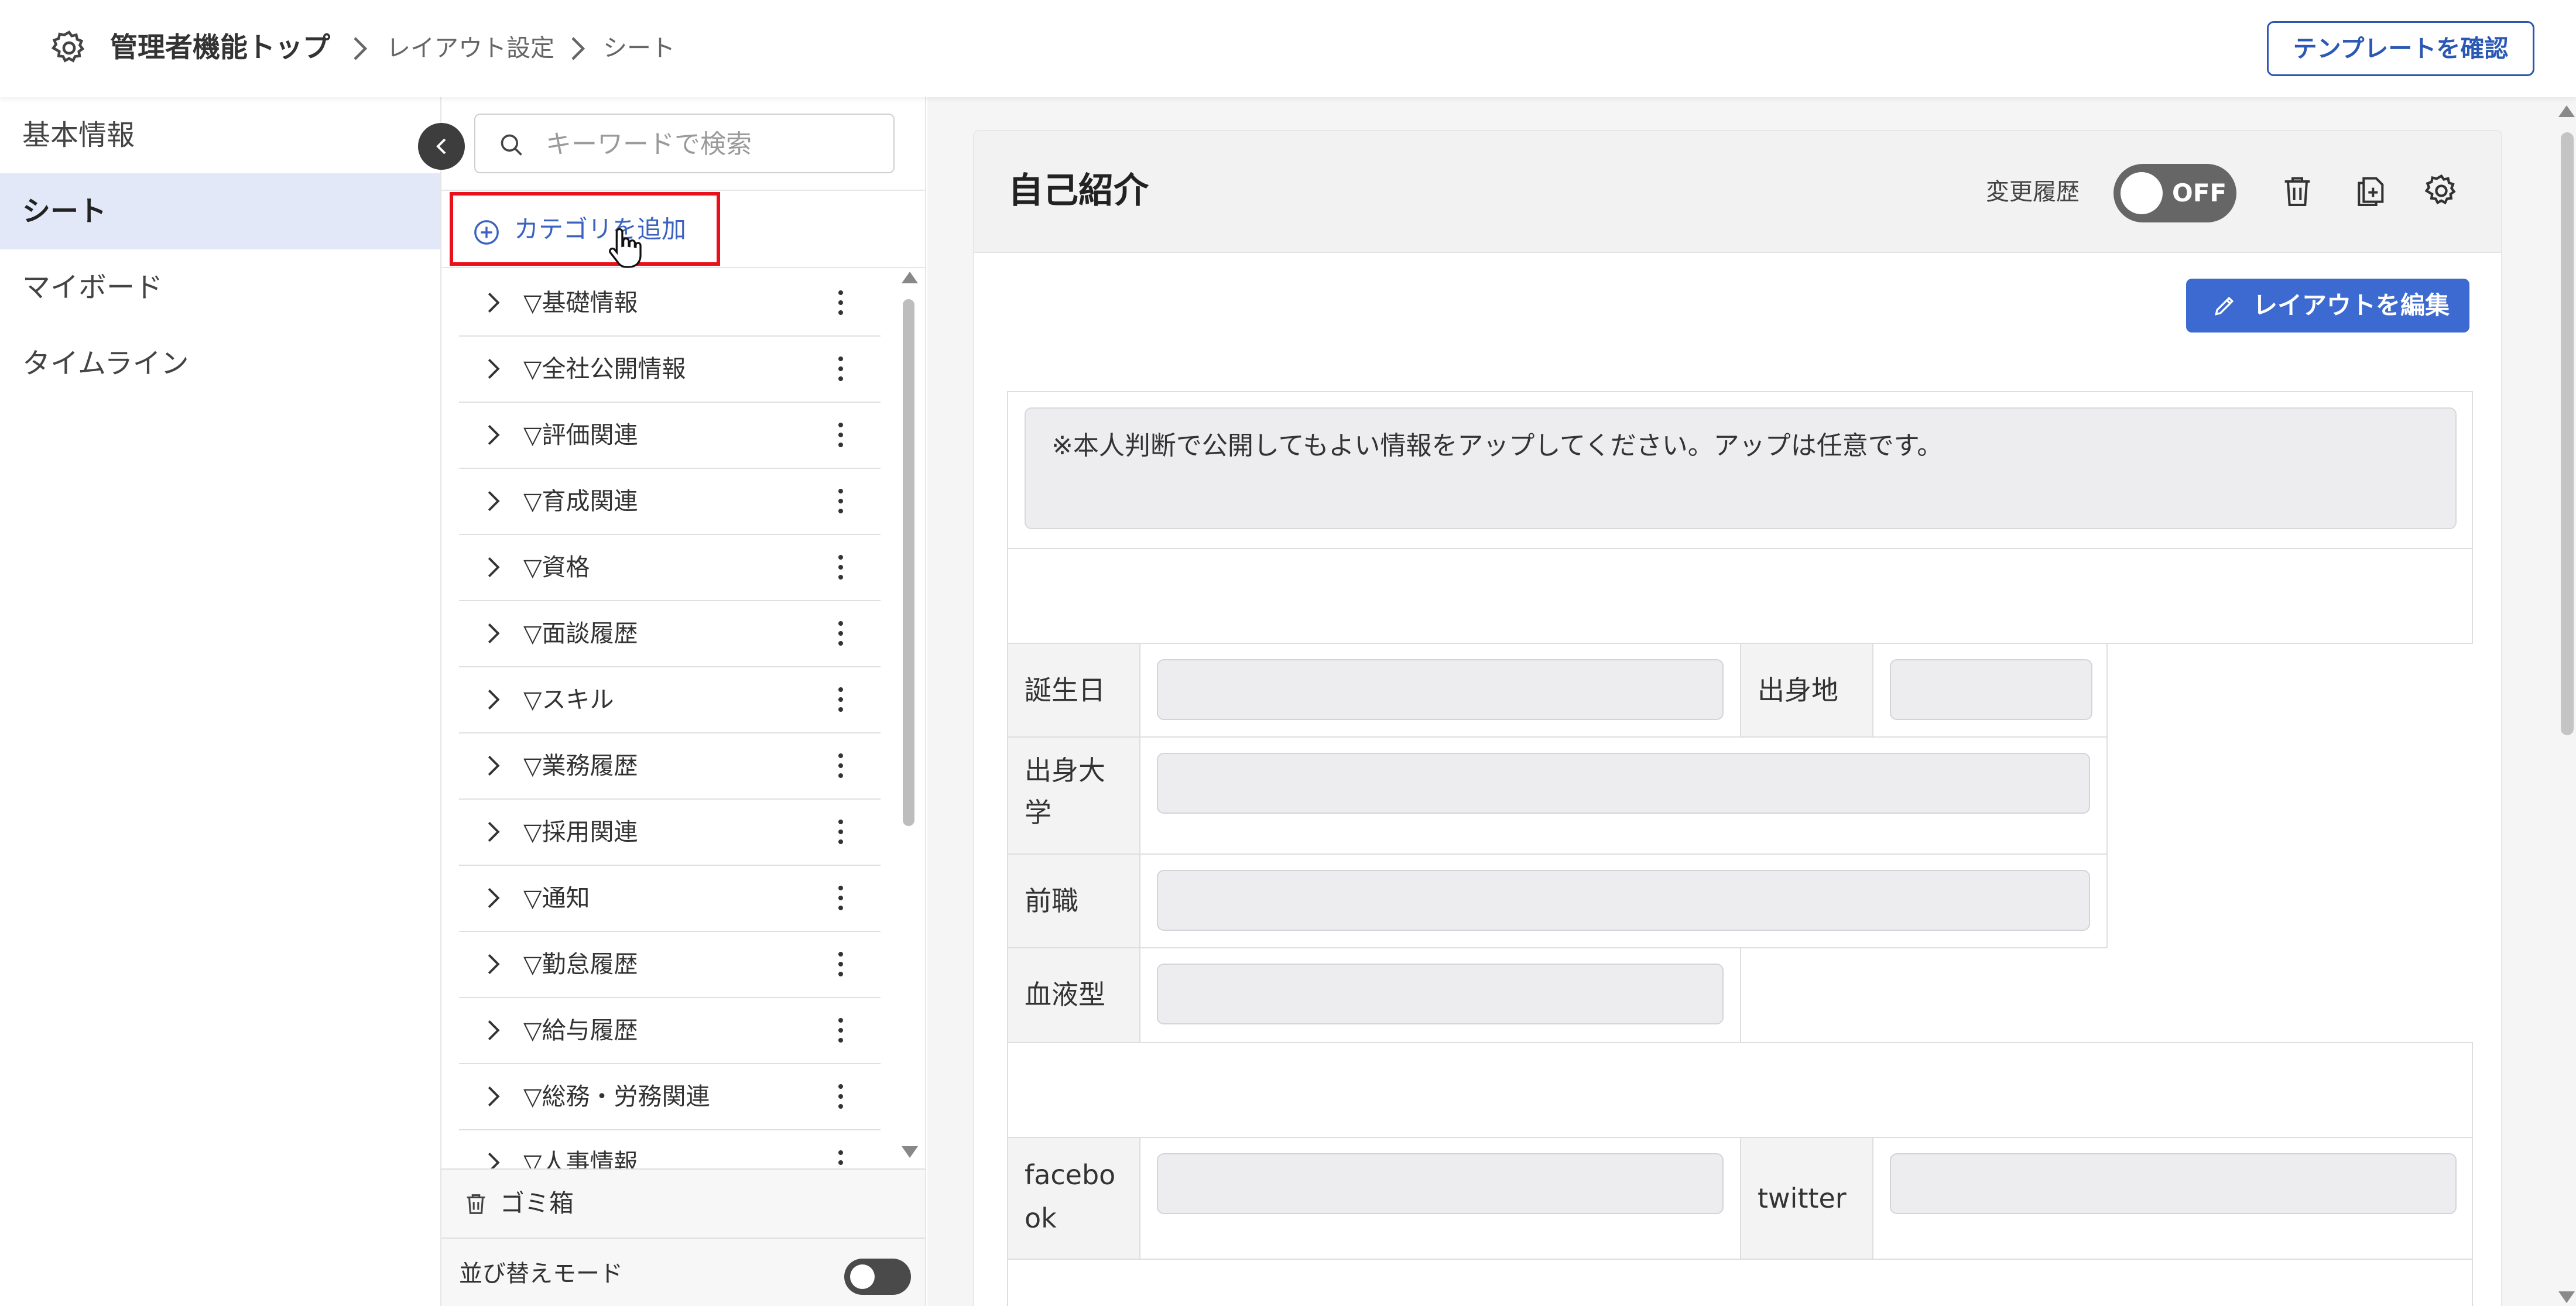  What do you see at coordinates (670, 965) in the screenshot?
I see `list-item: ▽勤怠履歴` at bounding box center [670, 965].